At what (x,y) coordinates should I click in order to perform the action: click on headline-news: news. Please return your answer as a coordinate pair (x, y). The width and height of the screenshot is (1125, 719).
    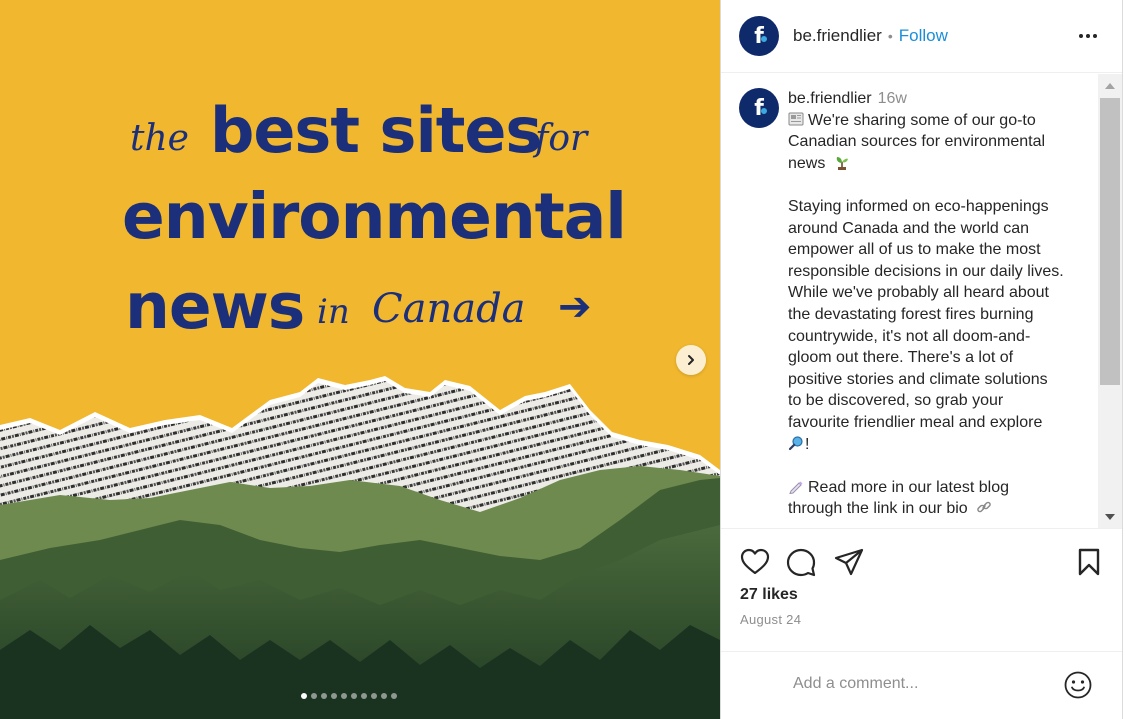
    Looking at the image, I should click on (215, 306).